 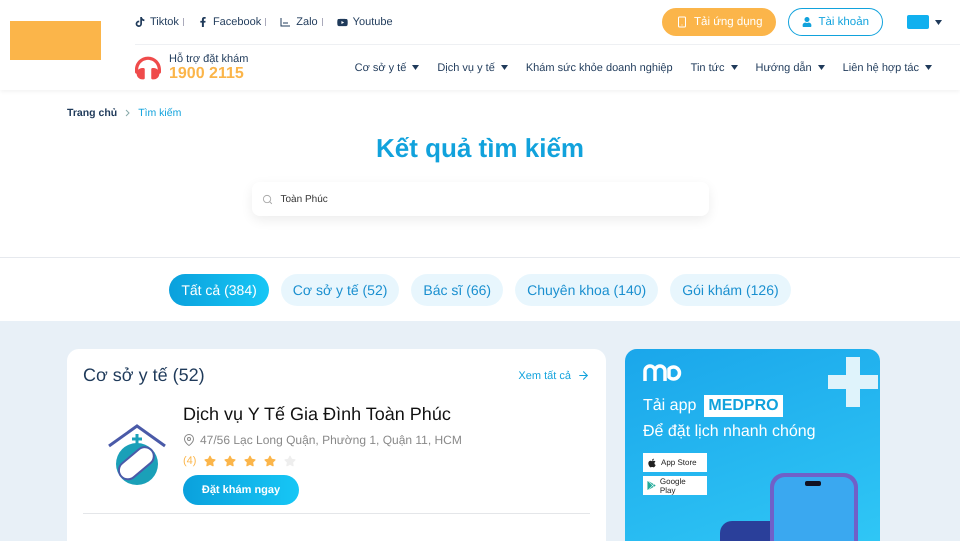 I want to click on hotline-number: 1900 2115, so click(x=207, y=73).